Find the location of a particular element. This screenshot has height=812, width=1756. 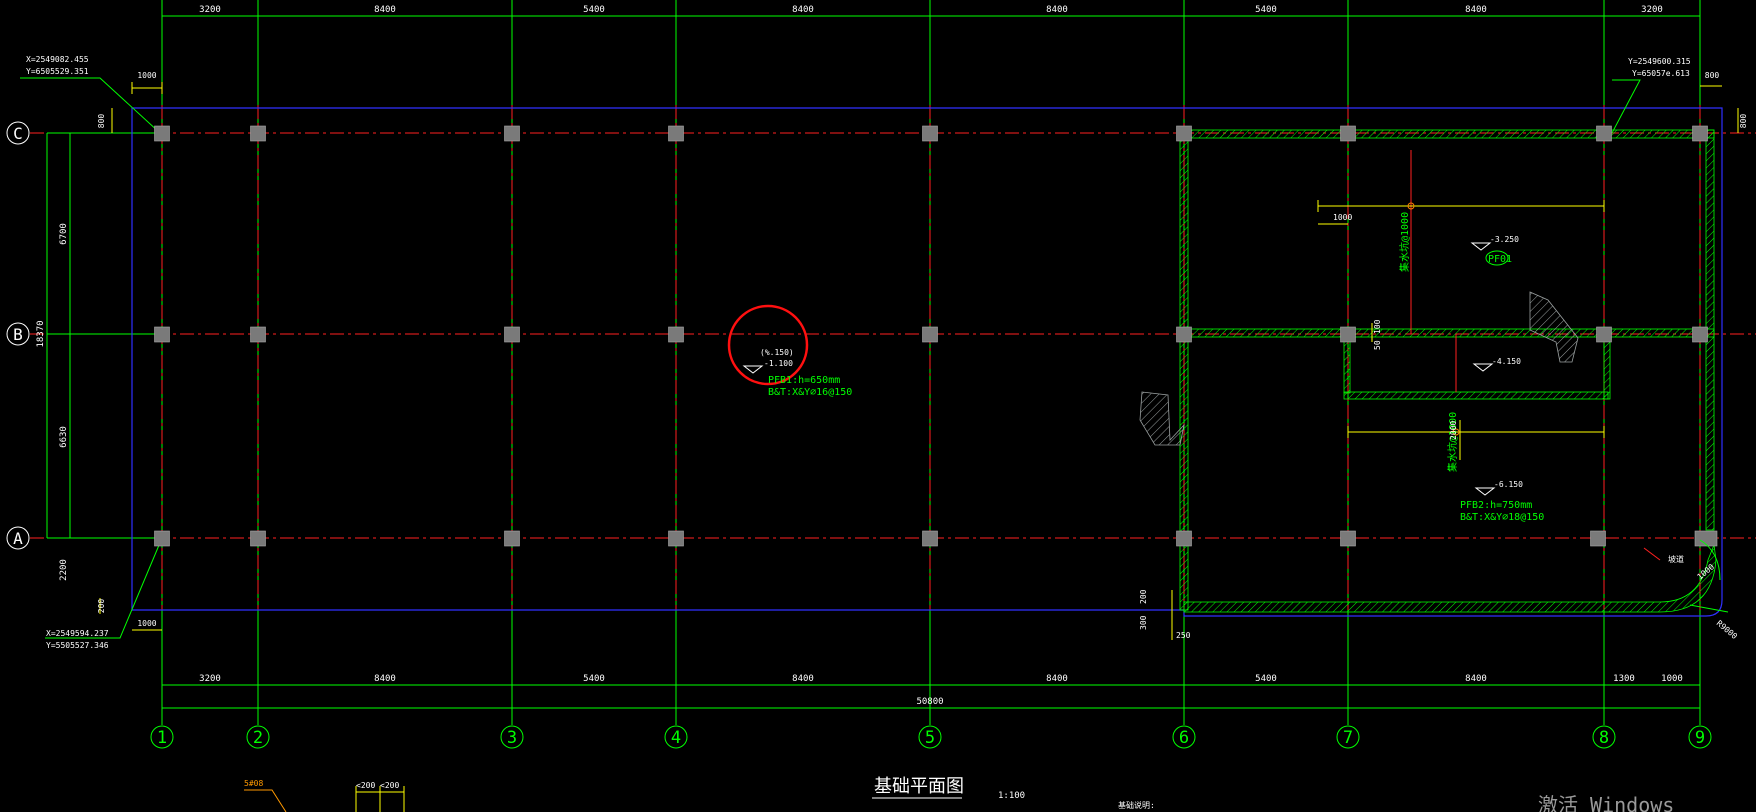

detail-dim-a: <200 is located at coordinates (365, 785).